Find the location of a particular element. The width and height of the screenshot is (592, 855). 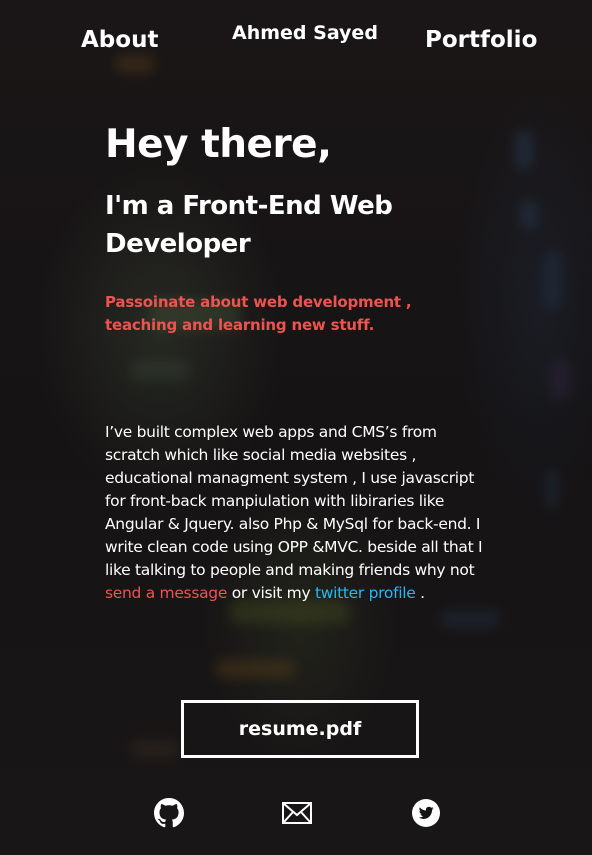

resume-download-button: resume.pdf is located at coordinates (300, 729).